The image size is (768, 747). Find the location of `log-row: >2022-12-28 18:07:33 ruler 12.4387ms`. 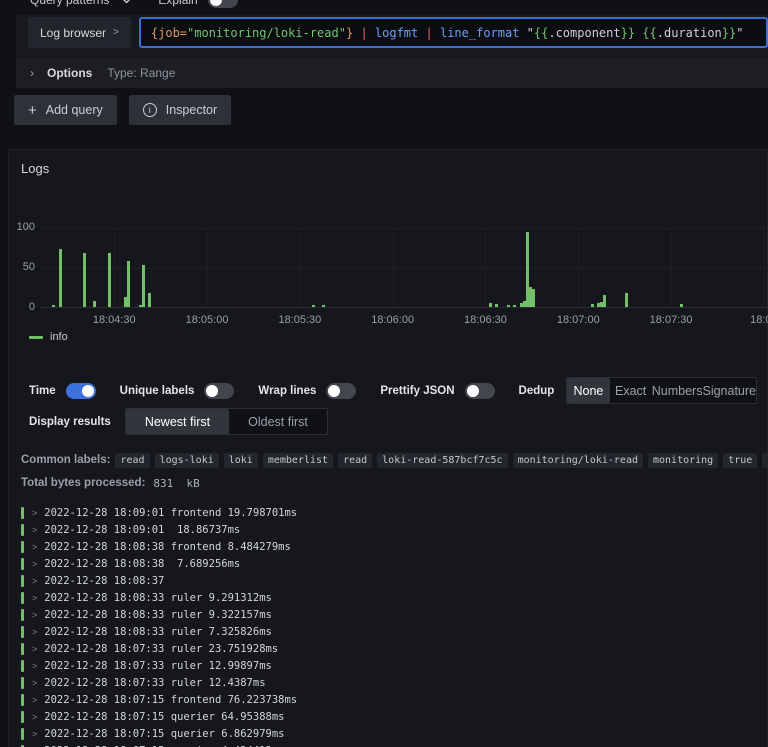

log-row: >2022-12-28 18:07:33 ruler 12.4387ms is located at coordinates (390, 682).